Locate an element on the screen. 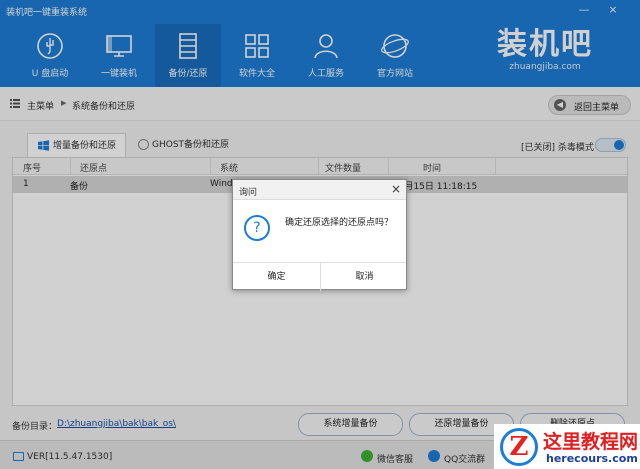 The width and height of the screenshot is (640, 469). confirm-dialog: 询问 × ? 确定还原选择的还原点吗？ 确定 取消 is located at coordinates (320, 235).